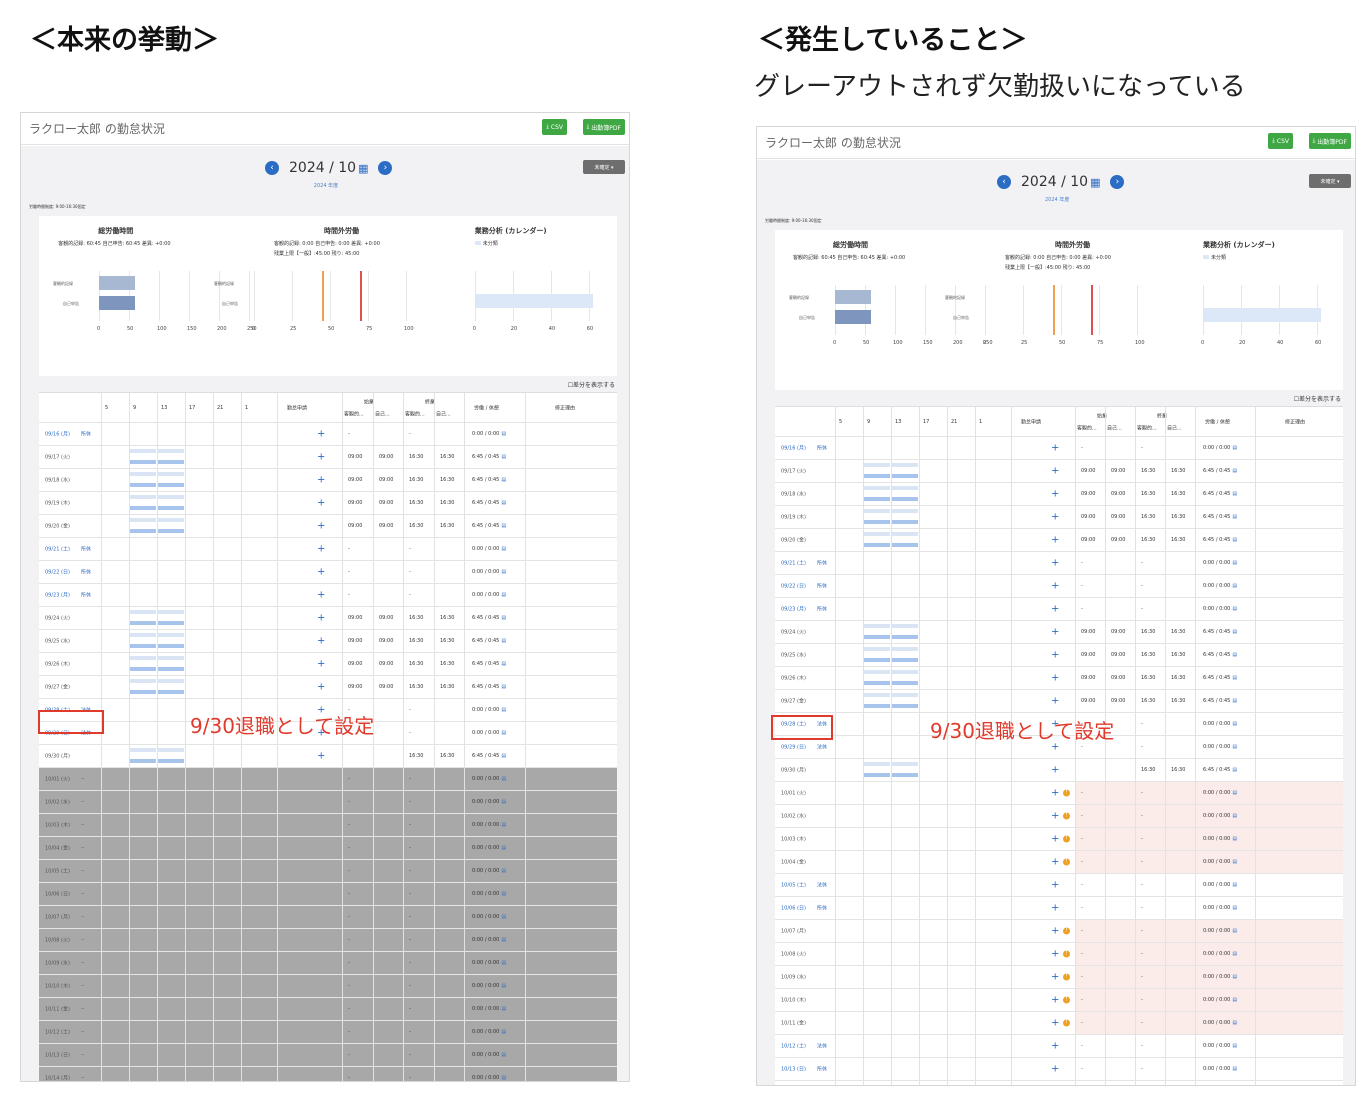 Image resolution: width=1366 pixels, height=1098 pixels. I want to click on fiscal-year-link: 2024 年度, so click(326, 185).